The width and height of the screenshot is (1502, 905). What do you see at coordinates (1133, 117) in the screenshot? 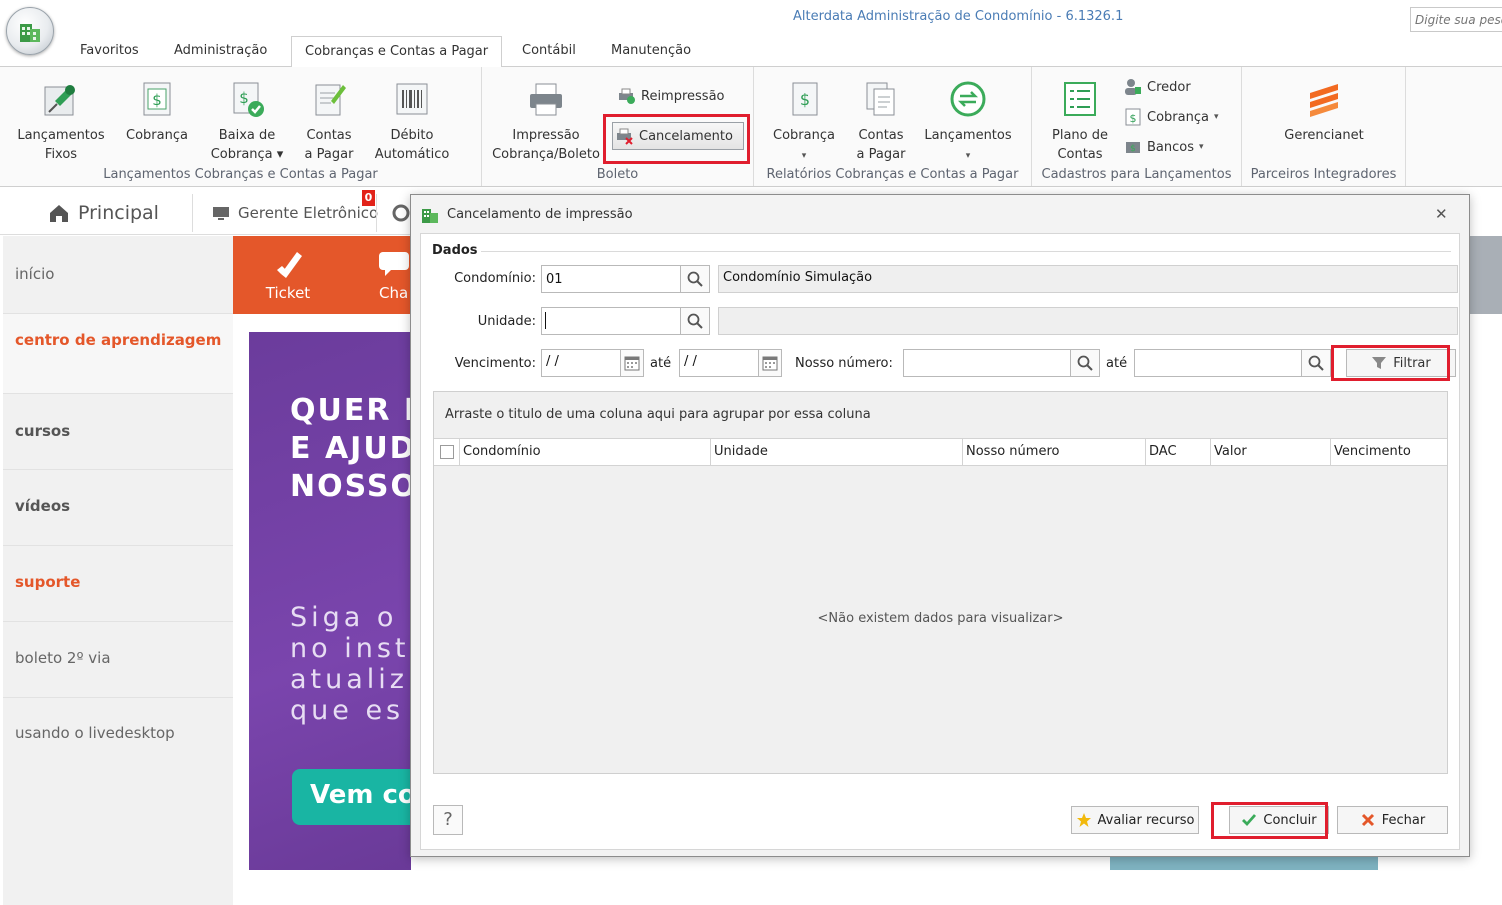
I see `dollar-document-icon: $` at bounding box center [1133, 117].